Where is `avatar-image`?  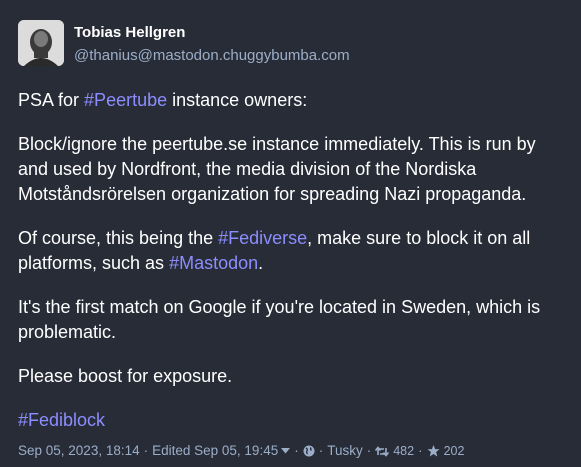 avatar-image is located at coordinates (41, 43).